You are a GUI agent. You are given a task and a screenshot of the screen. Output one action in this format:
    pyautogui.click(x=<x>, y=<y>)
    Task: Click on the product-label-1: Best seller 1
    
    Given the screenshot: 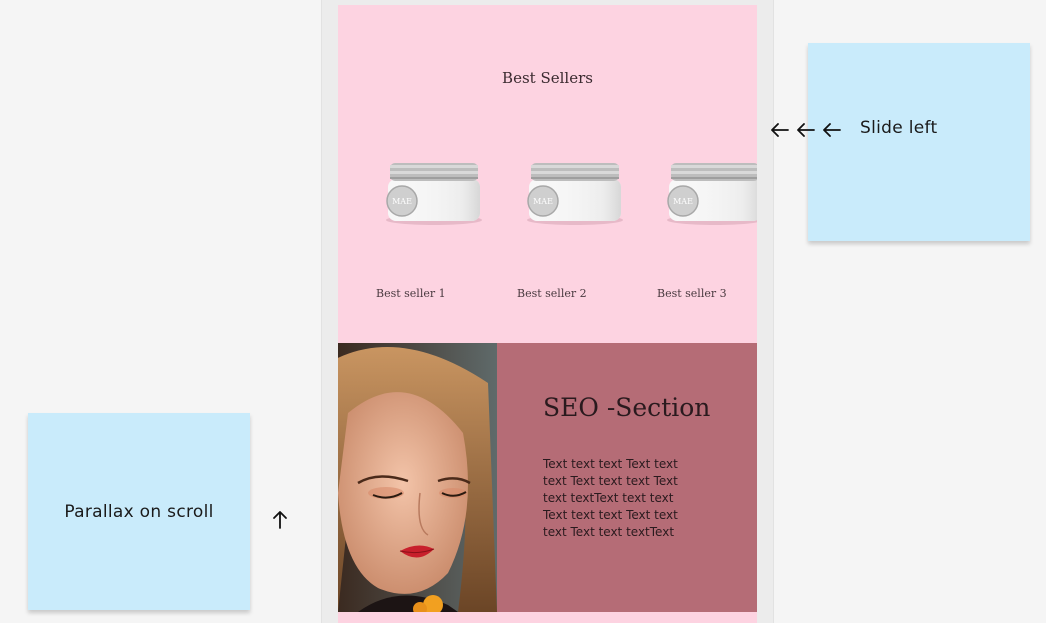 What is the action you would take?
    pyautogui.click(x=411, y=293)
    